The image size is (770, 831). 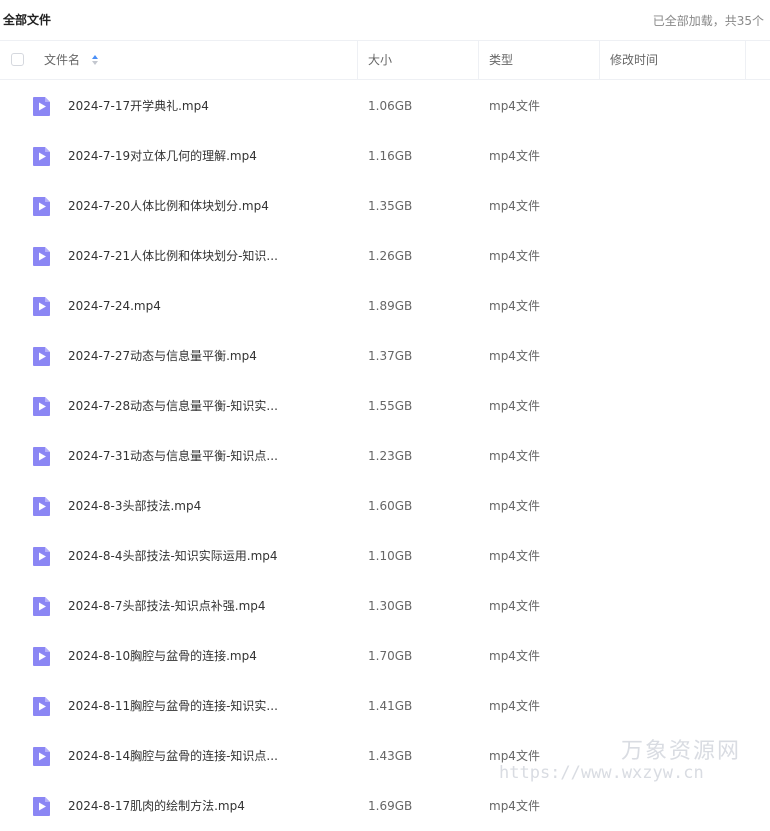 I want to click on file-row: 2024-7-19对立体几何的理解.mp4 1.16GB mp4文件, so click(x=385, y=156).